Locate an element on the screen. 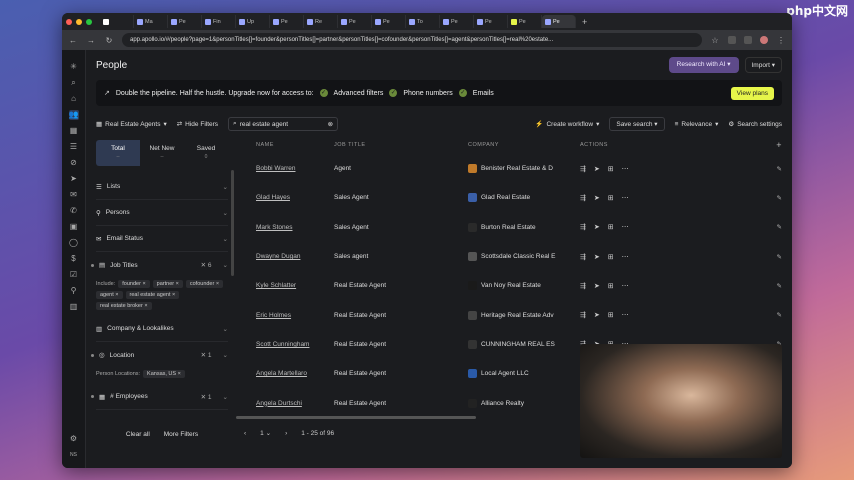 Image resolution: width=854 pixels, height=480 pixels. apollo-logo-icon: ✳ is located at coordinates (74, 67).